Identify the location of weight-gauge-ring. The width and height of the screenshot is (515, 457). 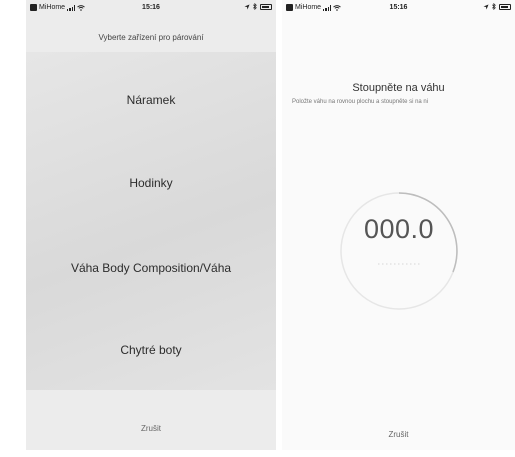
(399, 251).